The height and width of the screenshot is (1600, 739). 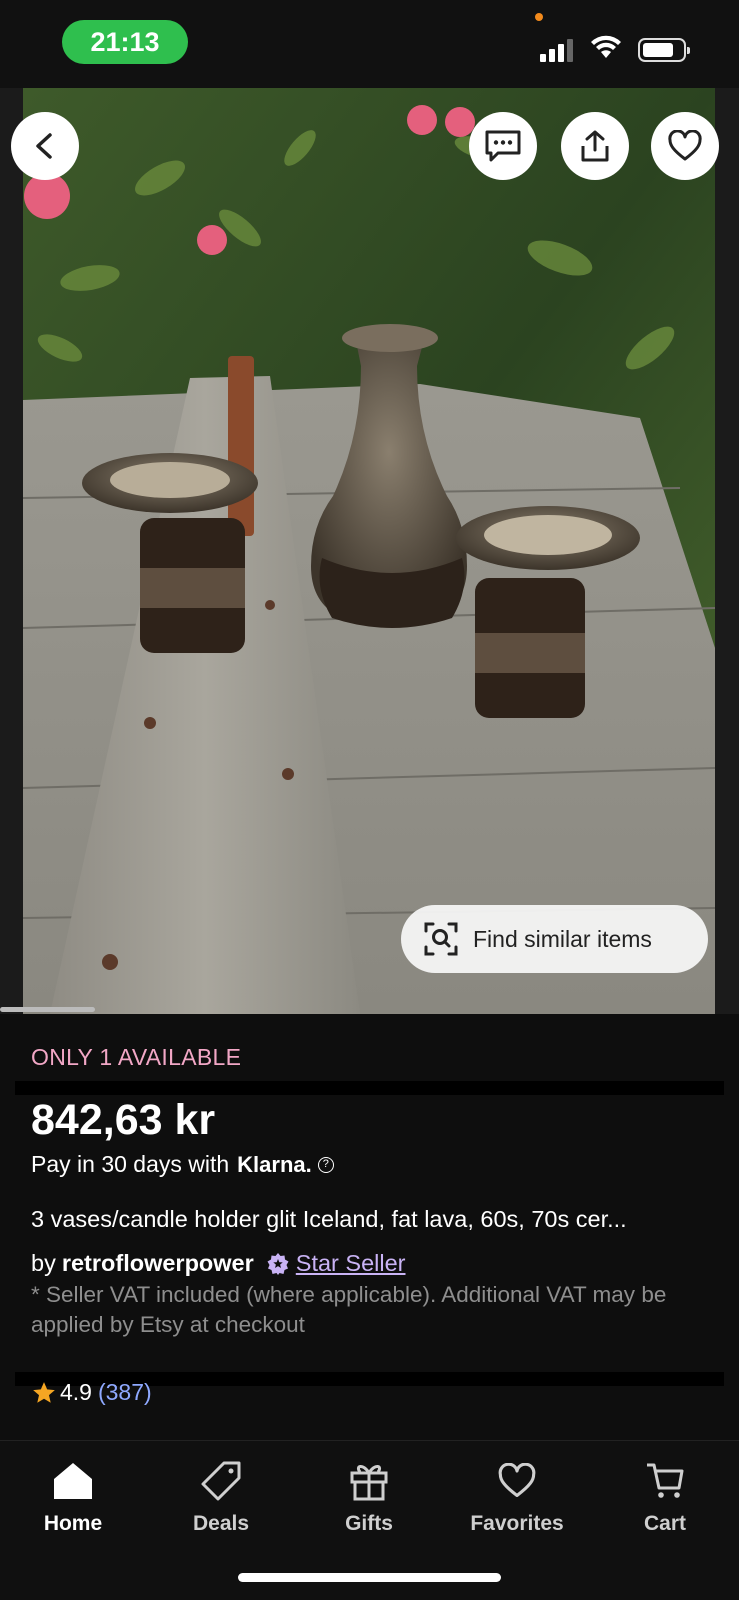 I want to click on tab-label: Deals, so click(x=221, y=1523).